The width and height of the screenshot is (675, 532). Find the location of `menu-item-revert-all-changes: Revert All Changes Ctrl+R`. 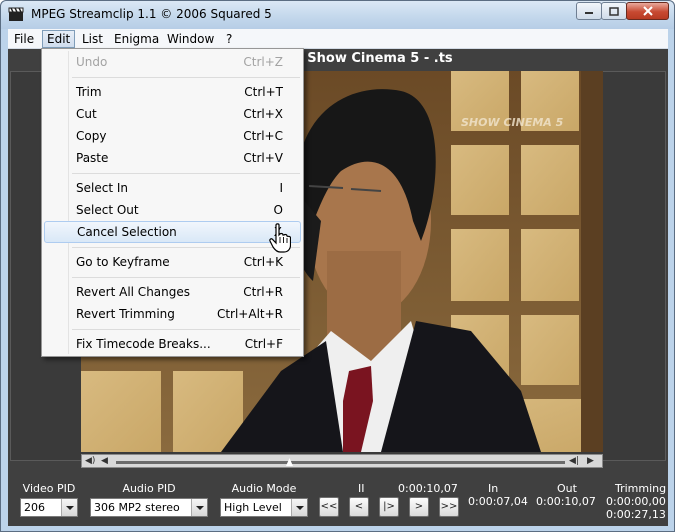

menu-item-revert-all-changes: Revert All Changes Ctrl+R is located at coordinates (172, 292).